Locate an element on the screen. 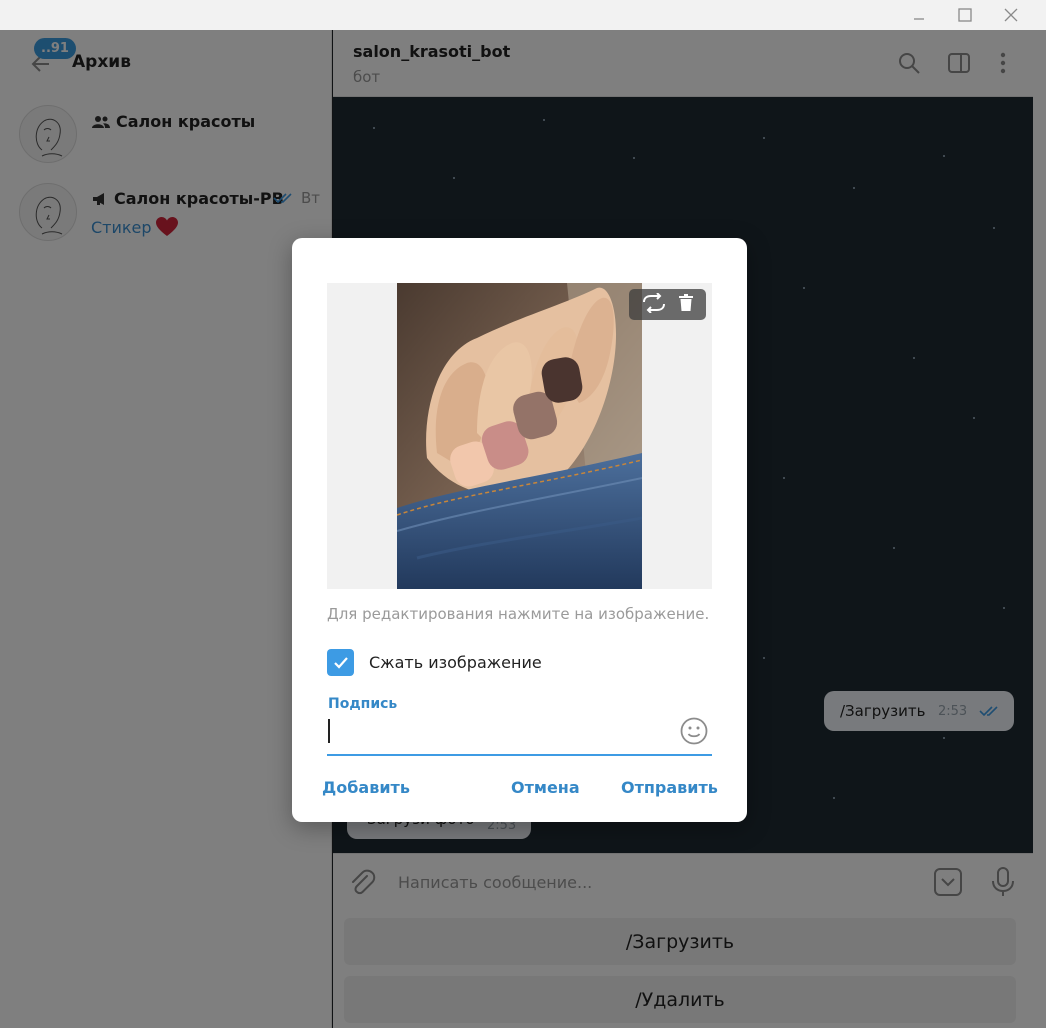  replace-image-button is located at coordinates (654, 304).